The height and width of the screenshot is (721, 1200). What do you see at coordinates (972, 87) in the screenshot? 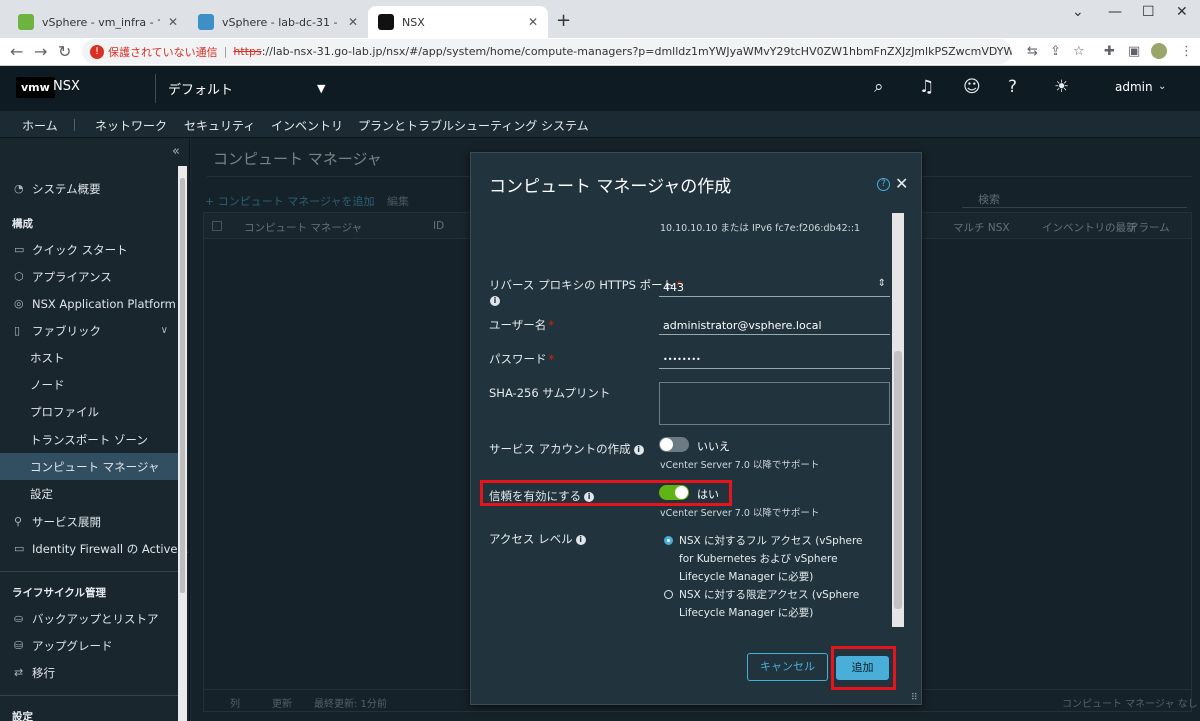
I see `smiley-icon: ☺` at bounding box center [972, 87].